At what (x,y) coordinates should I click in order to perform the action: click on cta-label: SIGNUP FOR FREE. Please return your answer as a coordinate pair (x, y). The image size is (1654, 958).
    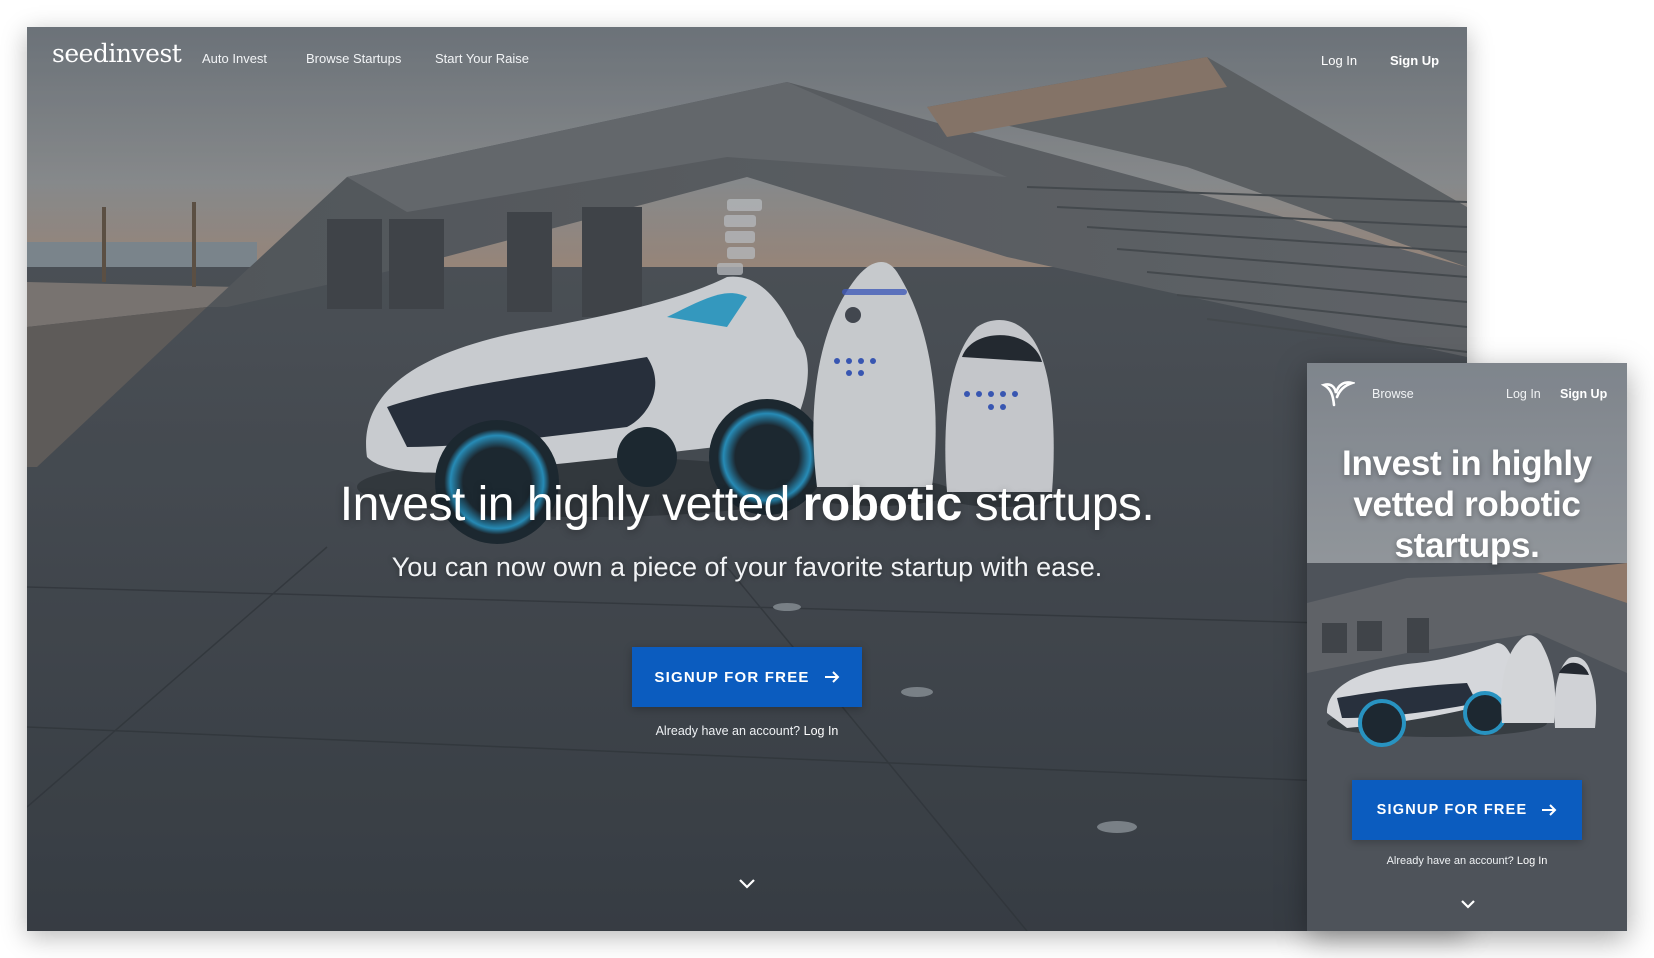
    Looking at the image, I should click on (732, 677).